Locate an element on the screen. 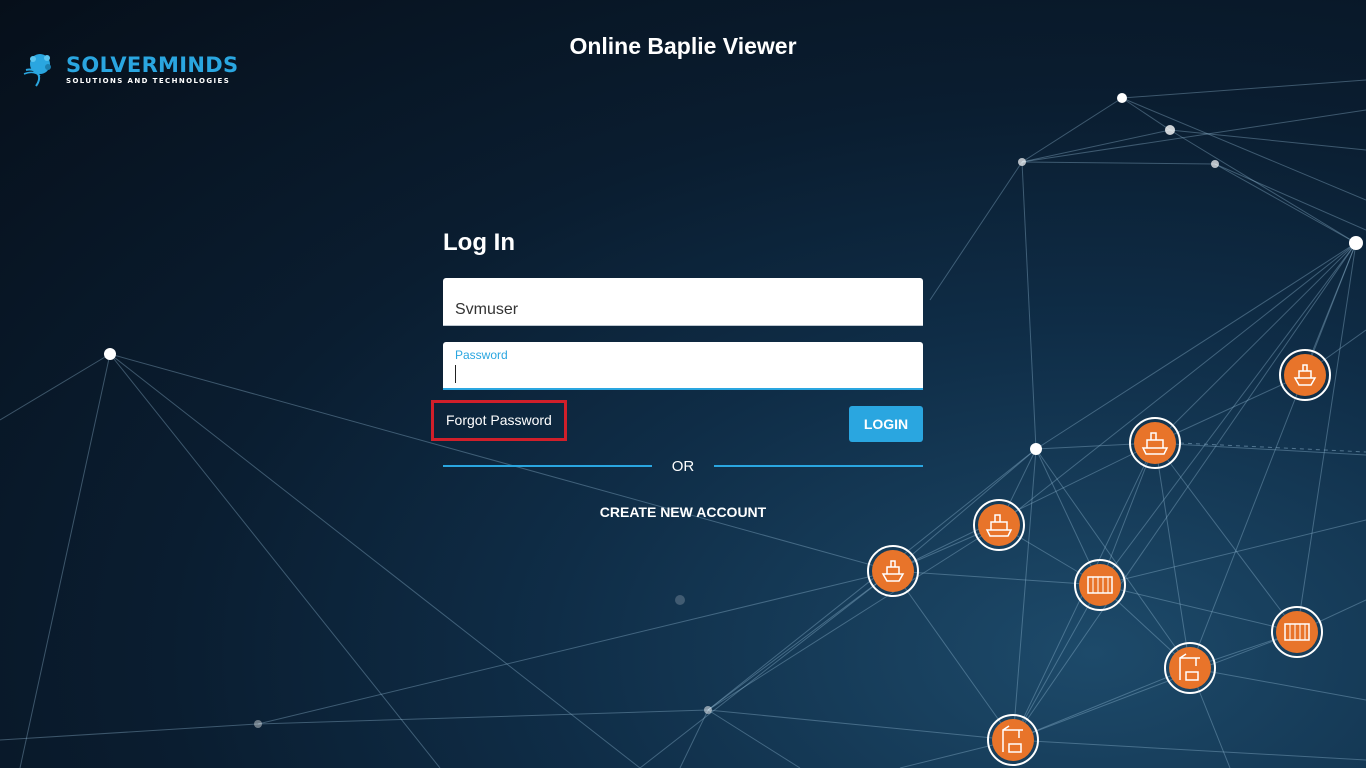 This screenshot has width=1366, height=768. create-account-link: CREATE NEW ACCOUNT is located at coordinates (683, 512).